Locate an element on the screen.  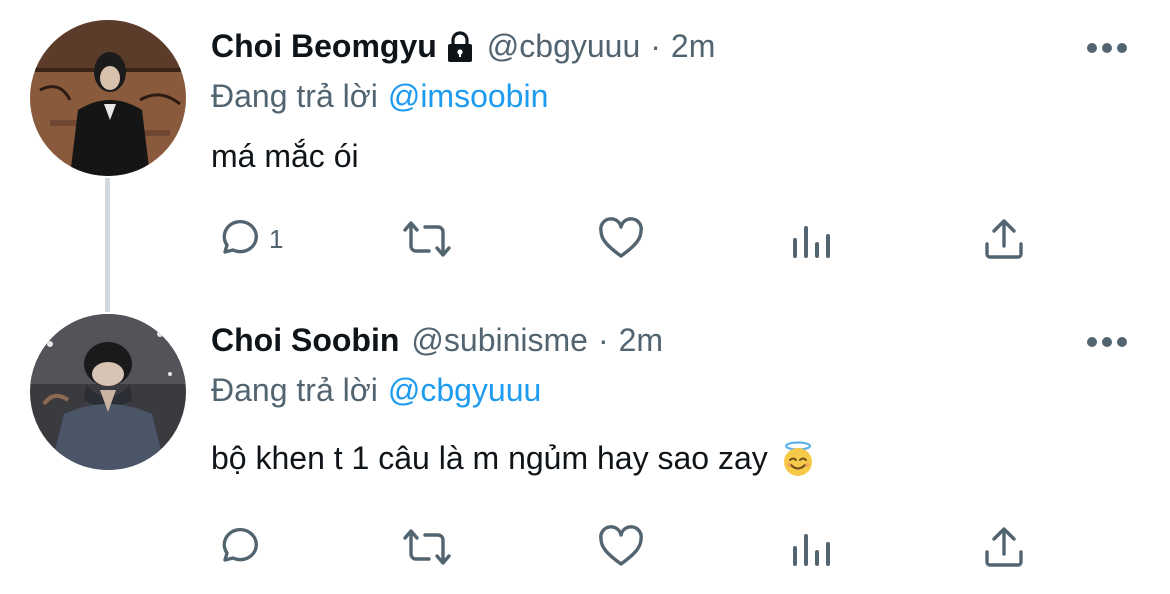
reply-mention-link: @imsoobin is located at coordinates (468, 96).